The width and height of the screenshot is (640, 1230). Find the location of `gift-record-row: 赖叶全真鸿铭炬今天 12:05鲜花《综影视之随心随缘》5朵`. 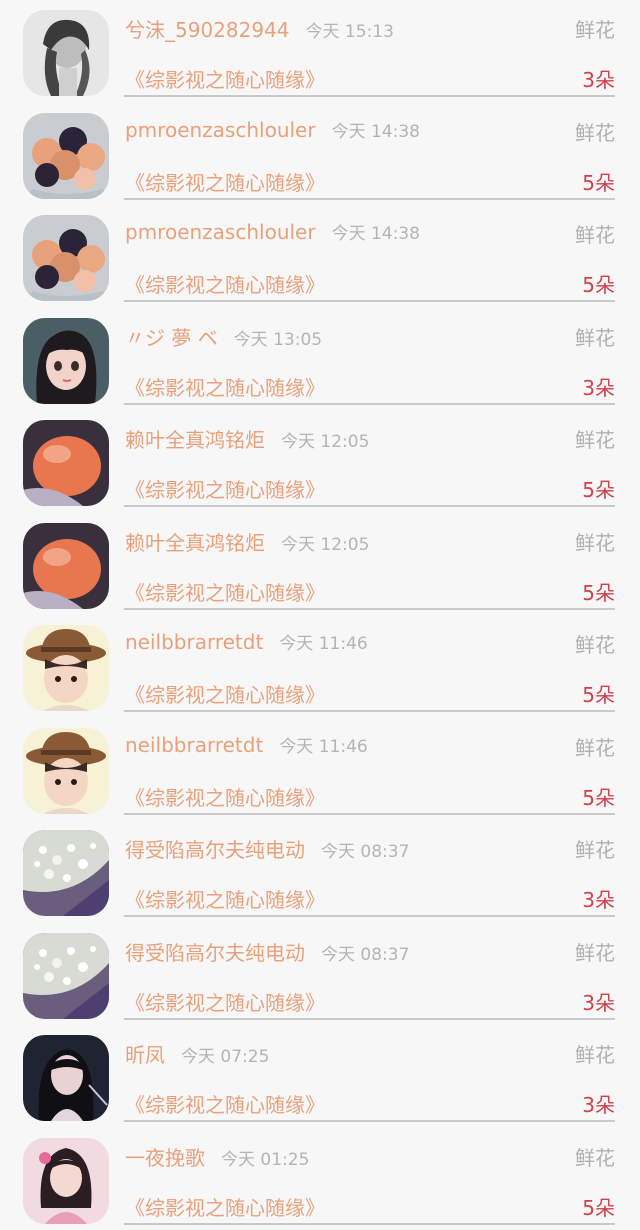

gift-record-row: 赖叶全真鸿铭炬今天 12:05鲜花《综影视之随心随缘》5朵 is located at coordinates (320, 564).